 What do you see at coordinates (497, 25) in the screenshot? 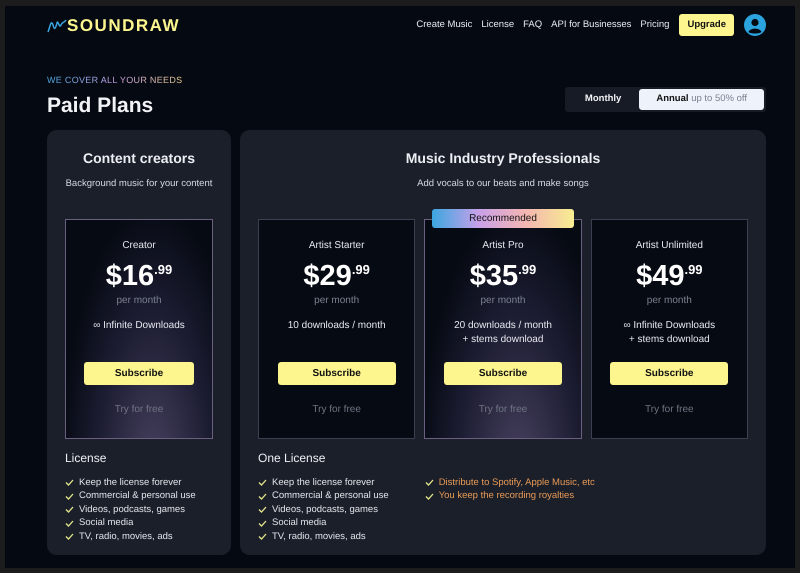
I see `nav-link: License` at bounding box center [497, 25].